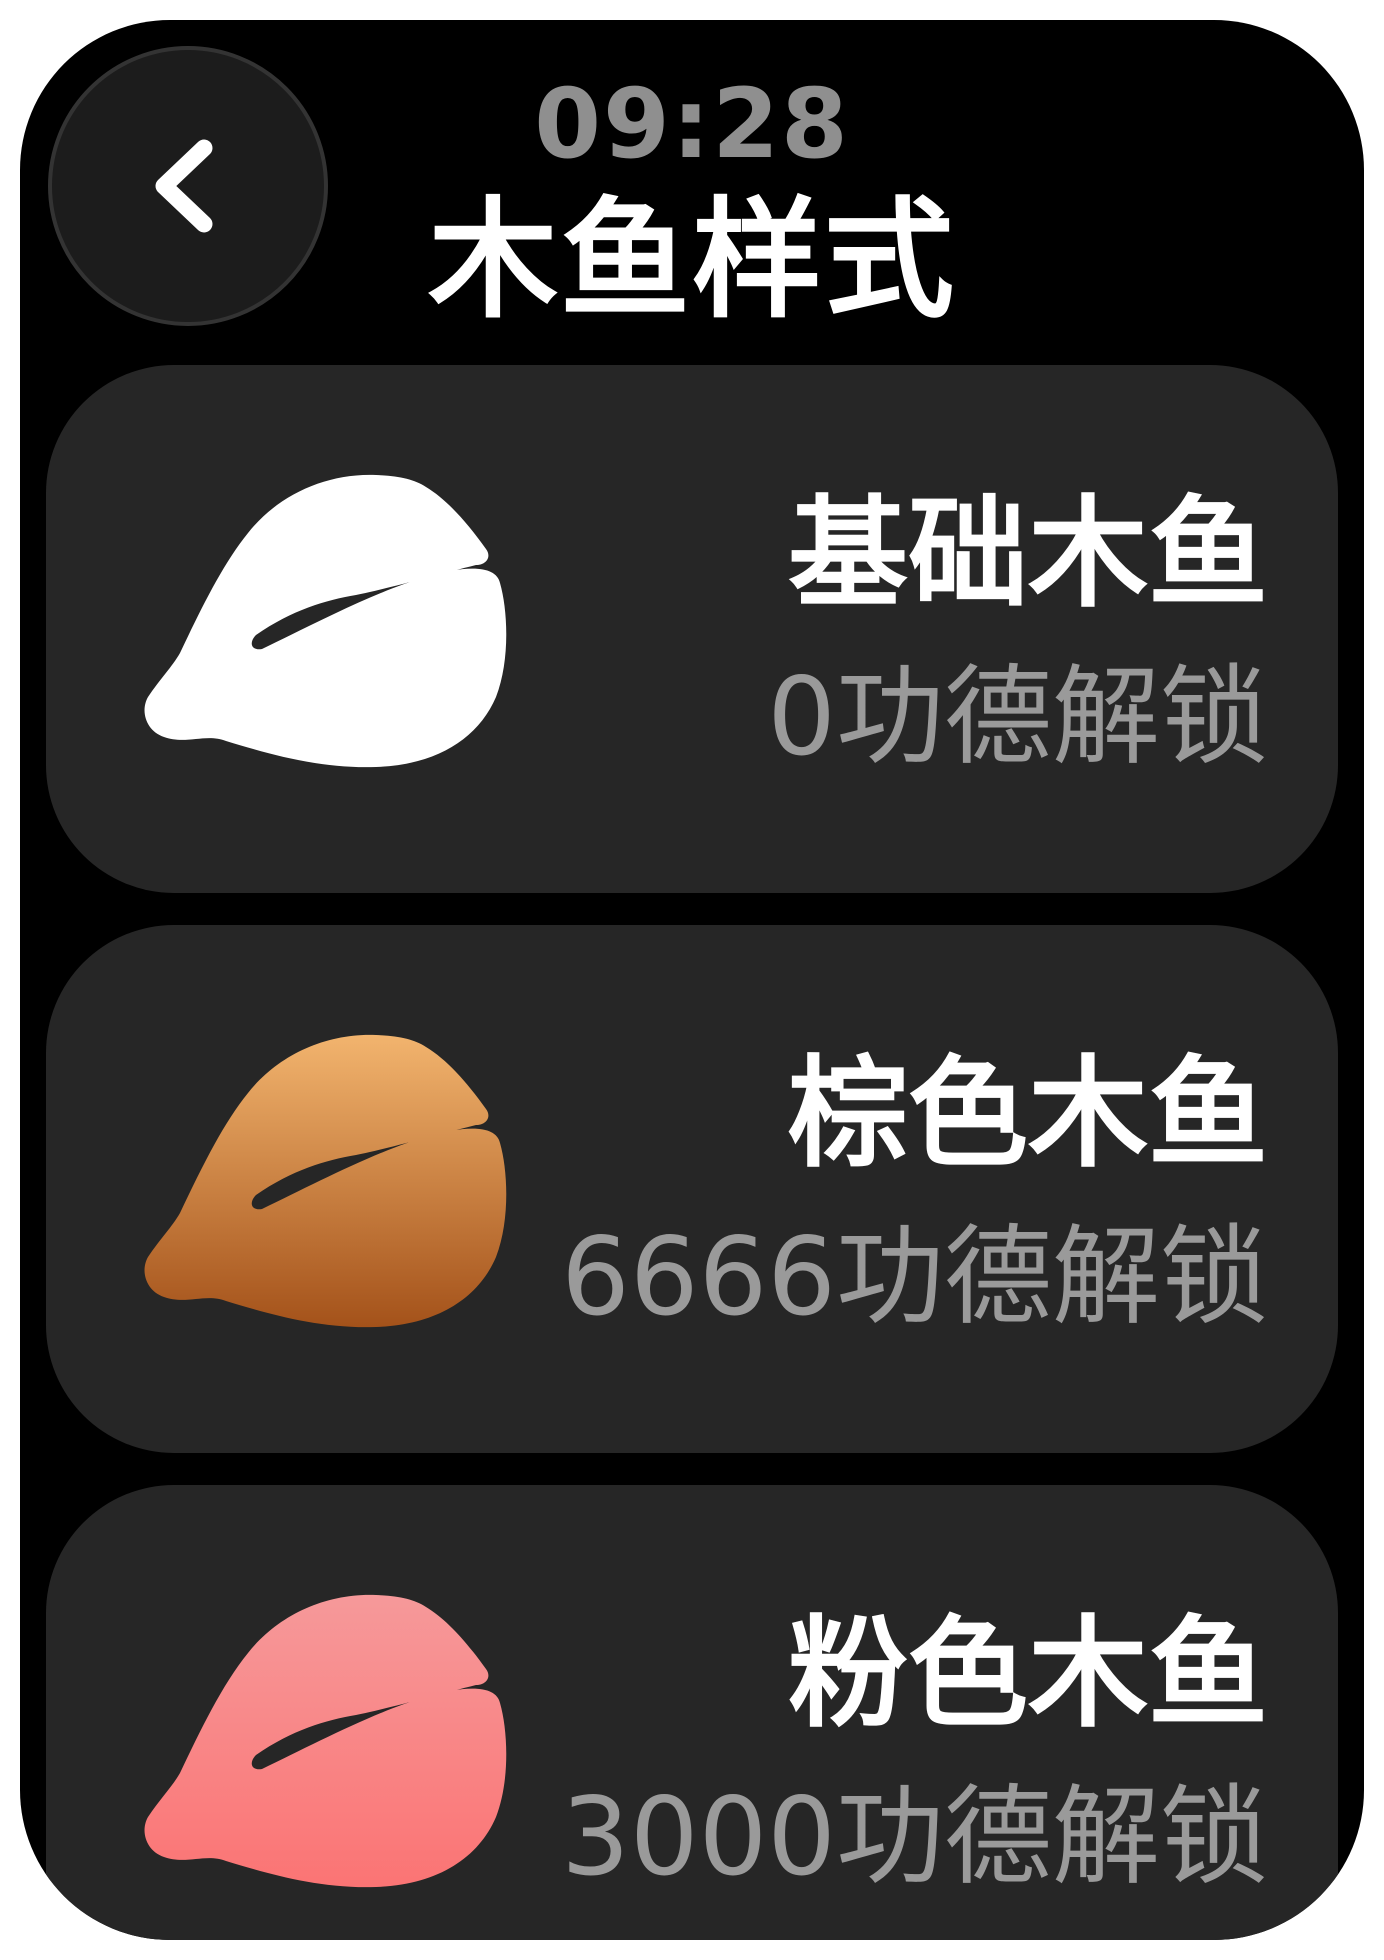  I want to click on style-name: 基础木鱼, so click(1028, 554).